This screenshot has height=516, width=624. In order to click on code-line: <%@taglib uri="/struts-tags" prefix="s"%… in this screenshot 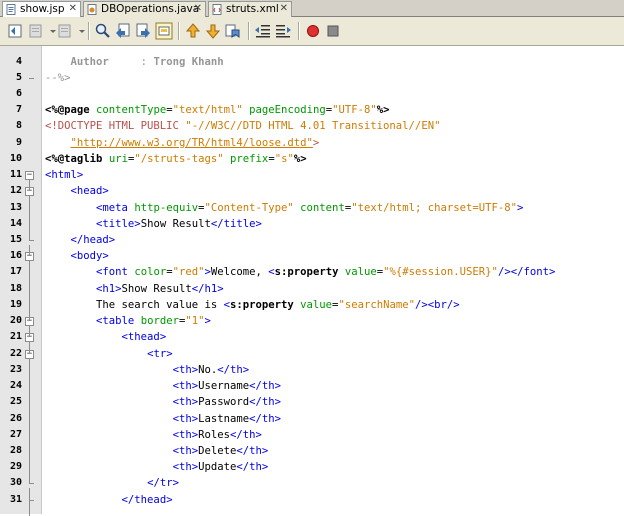, I will do `click(176, 159)`.